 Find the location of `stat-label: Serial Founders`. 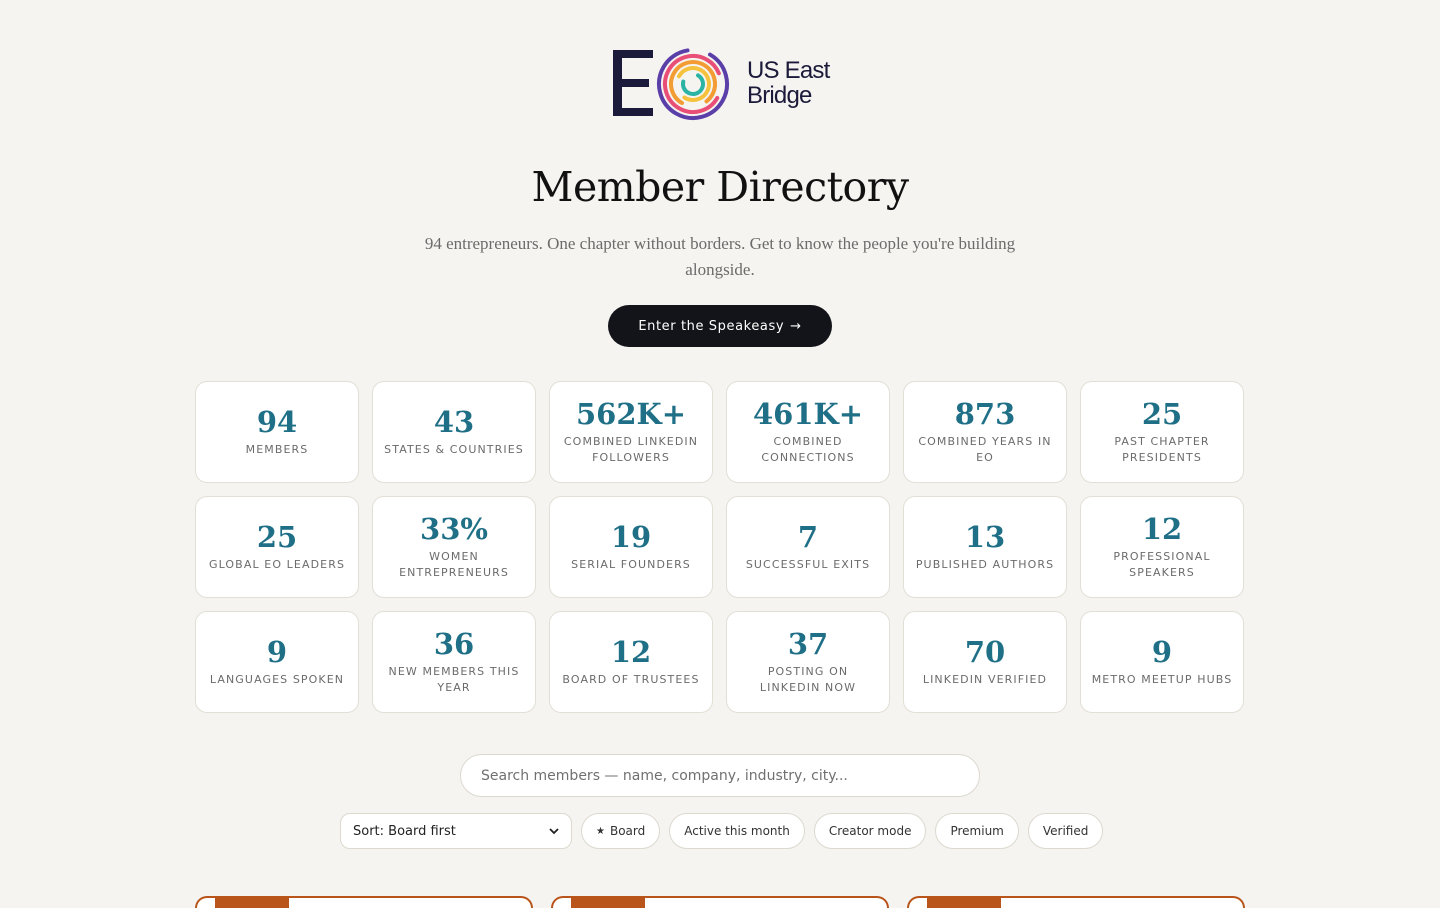

stat-label: Serial Founders is located at coordinates (631, 564).